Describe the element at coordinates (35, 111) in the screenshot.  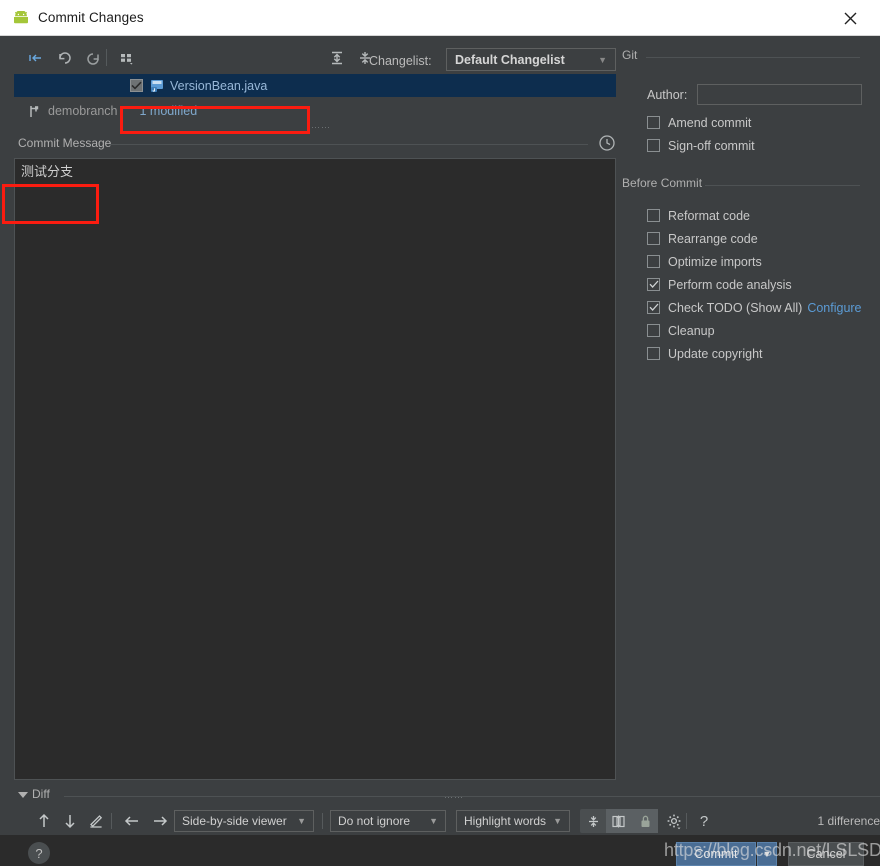
I see `git-branch-icon` at that location.